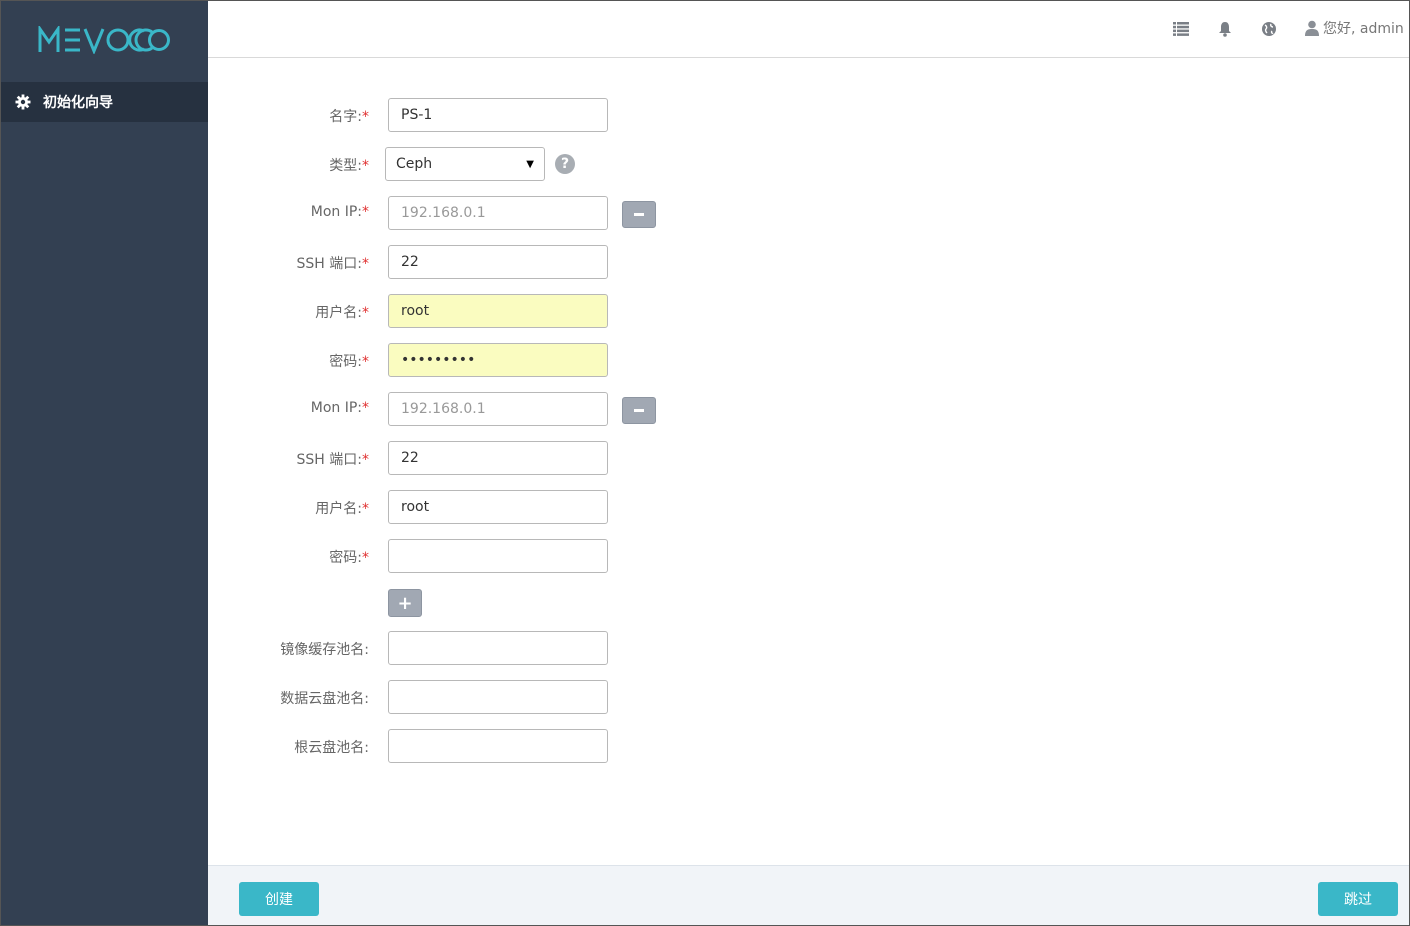 This screenshot has height=926, width=1410. I want to click on image-cache-pool-label-text: 镜像缓存池名:, so click(324, 650).